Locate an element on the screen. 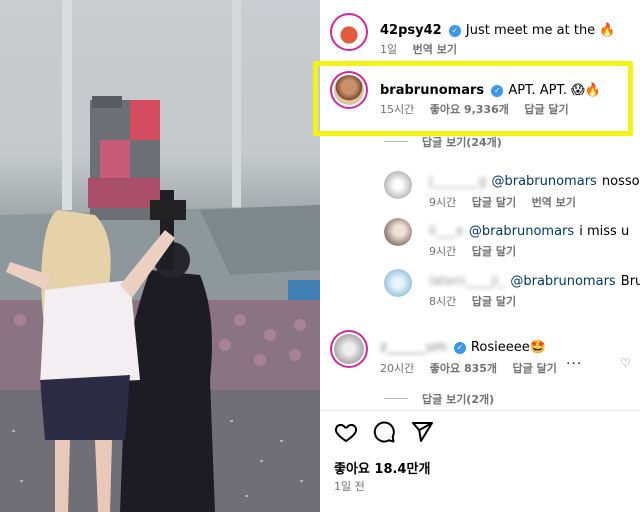 The height and width of the screenshot is (512, 640). view-replies-label: 답글 보기(24개) is located at coordinates (462, 142).